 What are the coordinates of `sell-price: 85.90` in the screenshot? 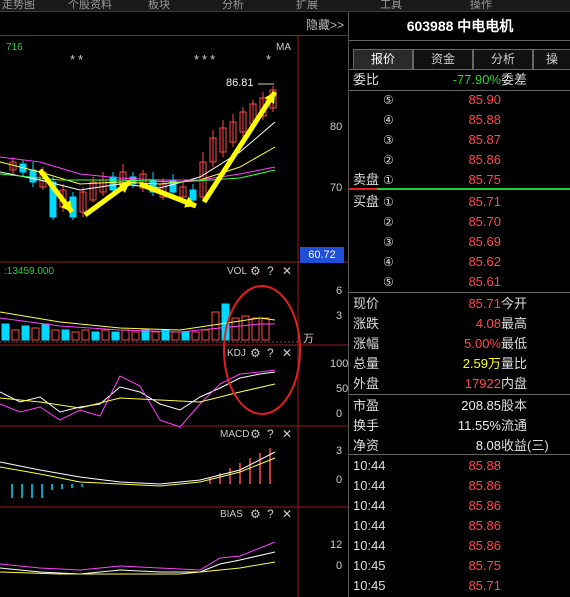 It's located at (484, 99).